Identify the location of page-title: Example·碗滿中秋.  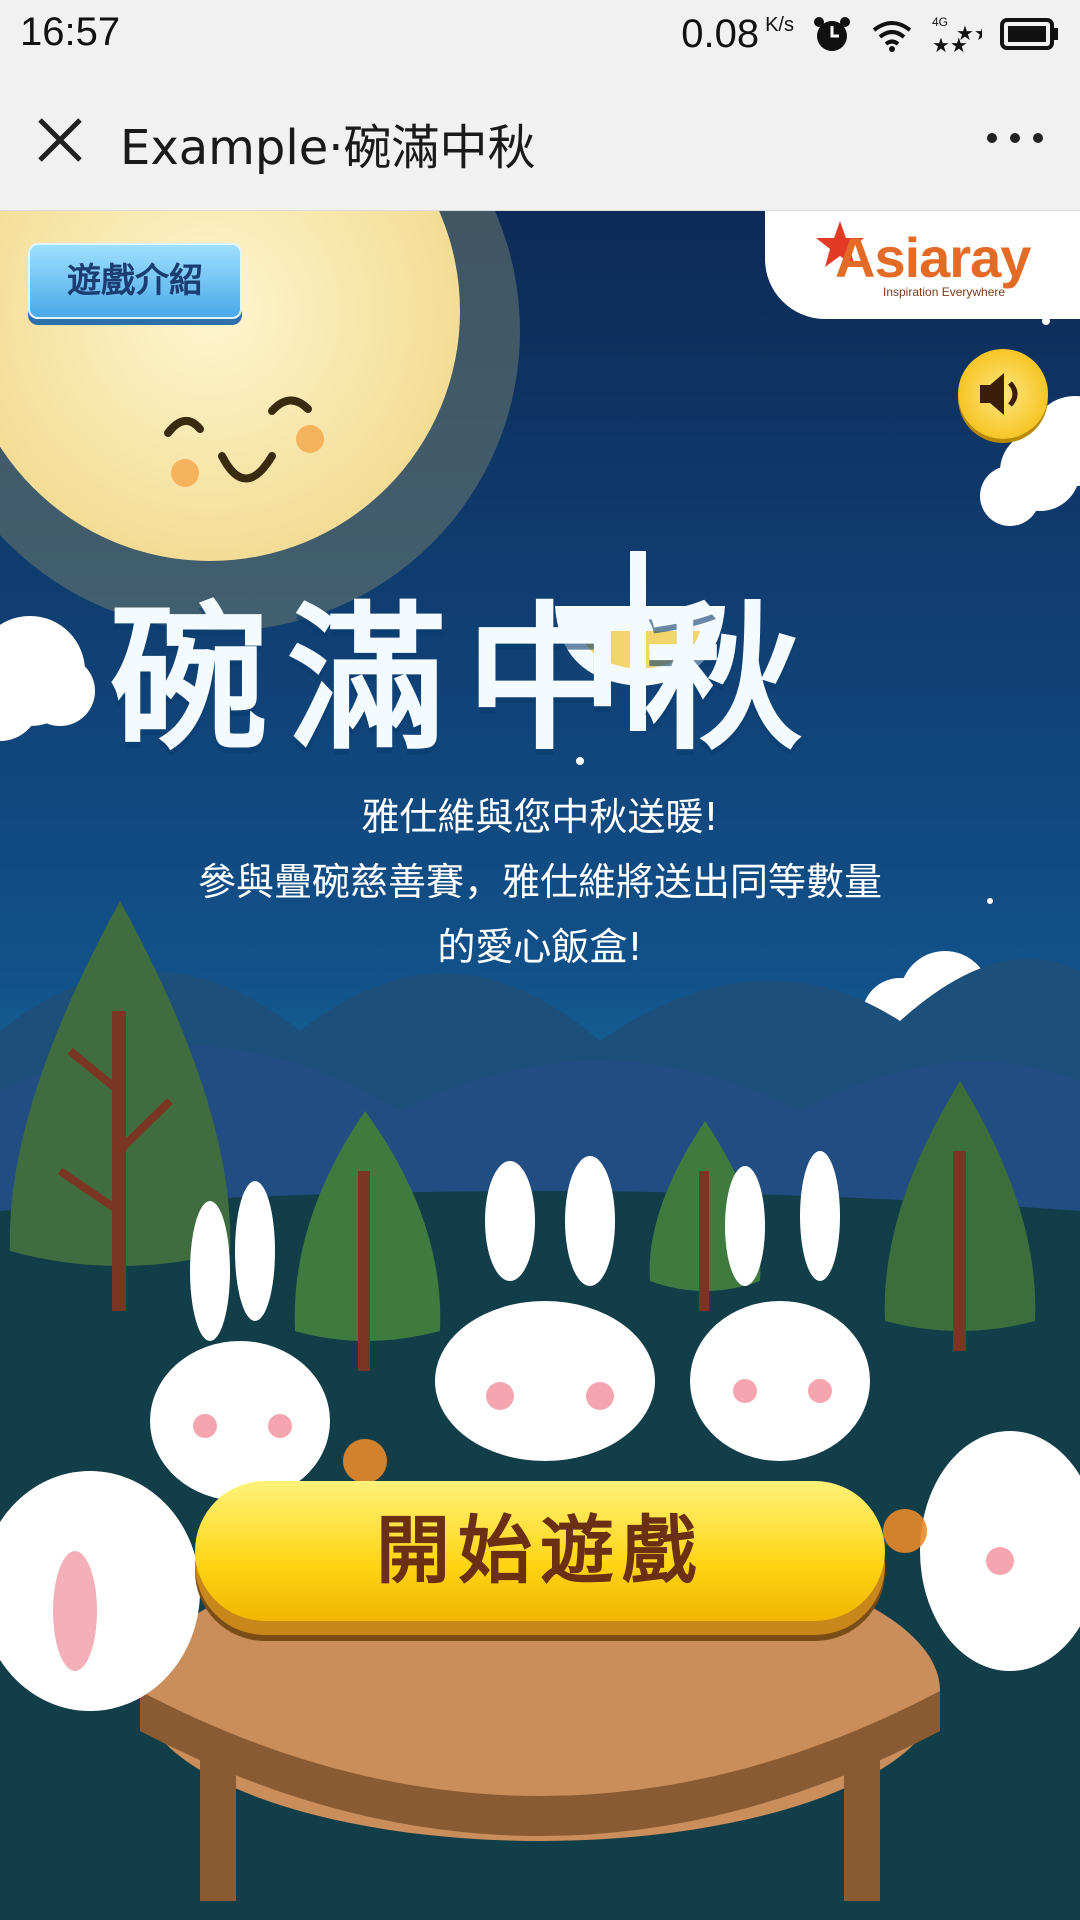
(328, 148).